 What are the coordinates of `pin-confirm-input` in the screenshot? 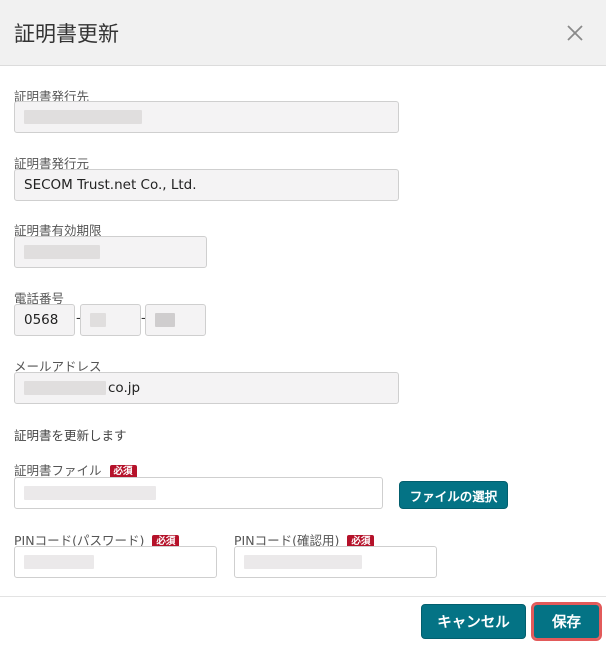 It's located at (335, 562).